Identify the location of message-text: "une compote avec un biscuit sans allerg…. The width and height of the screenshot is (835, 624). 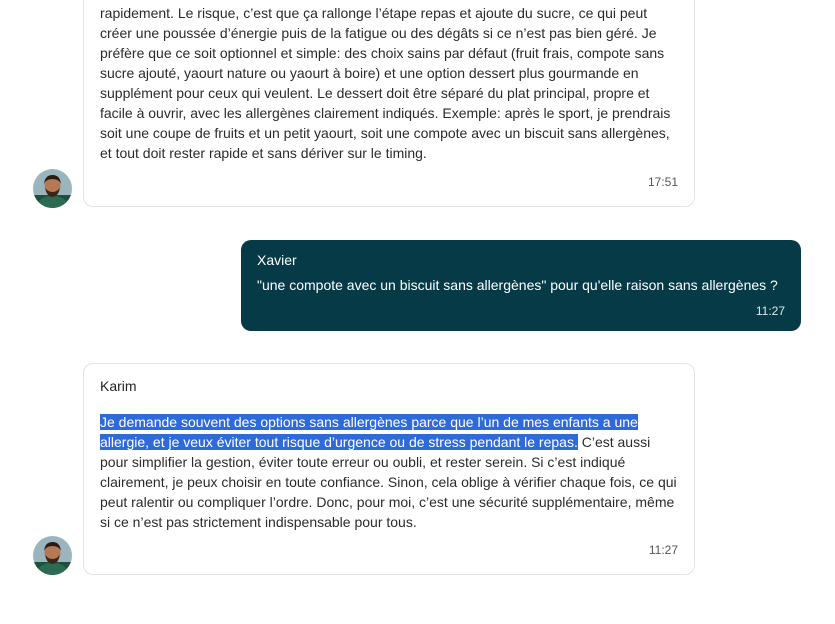
(517, 285).